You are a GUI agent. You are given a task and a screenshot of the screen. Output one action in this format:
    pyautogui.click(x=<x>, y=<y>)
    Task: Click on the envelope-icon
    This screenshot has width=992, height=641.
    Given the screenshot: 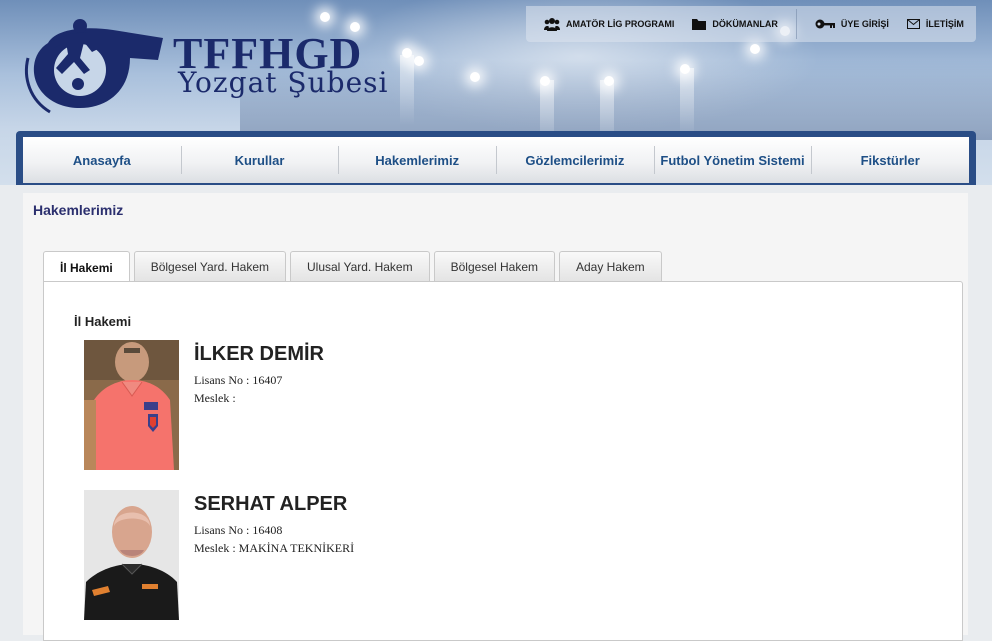 What is the action you would take?
    pyautogui.click(x=913, y=24)
    